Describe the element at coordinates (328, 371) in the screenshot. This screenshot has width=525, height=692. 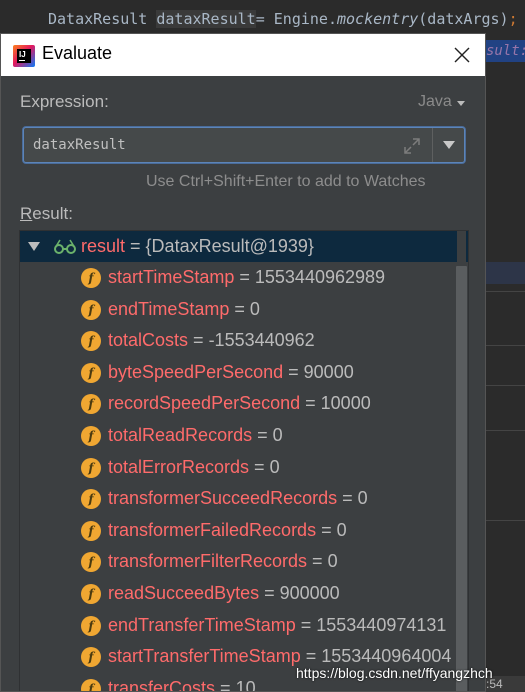
I see `field-value: 90000` at that location.